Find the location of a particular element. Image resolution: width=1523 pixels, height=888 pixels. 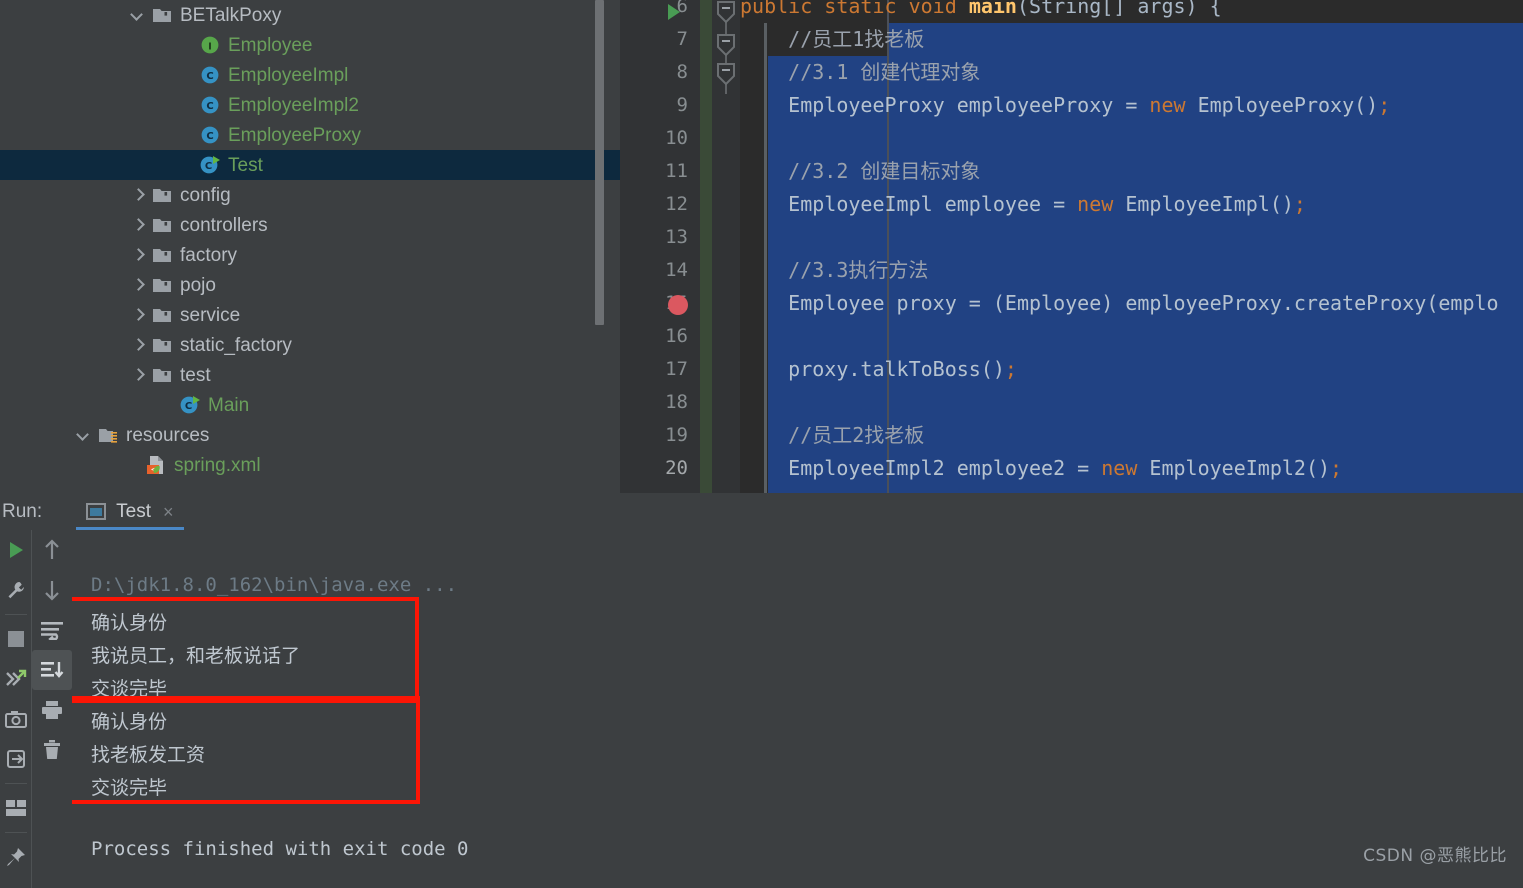

line-number: 13 is located at coordinates (676, 237).